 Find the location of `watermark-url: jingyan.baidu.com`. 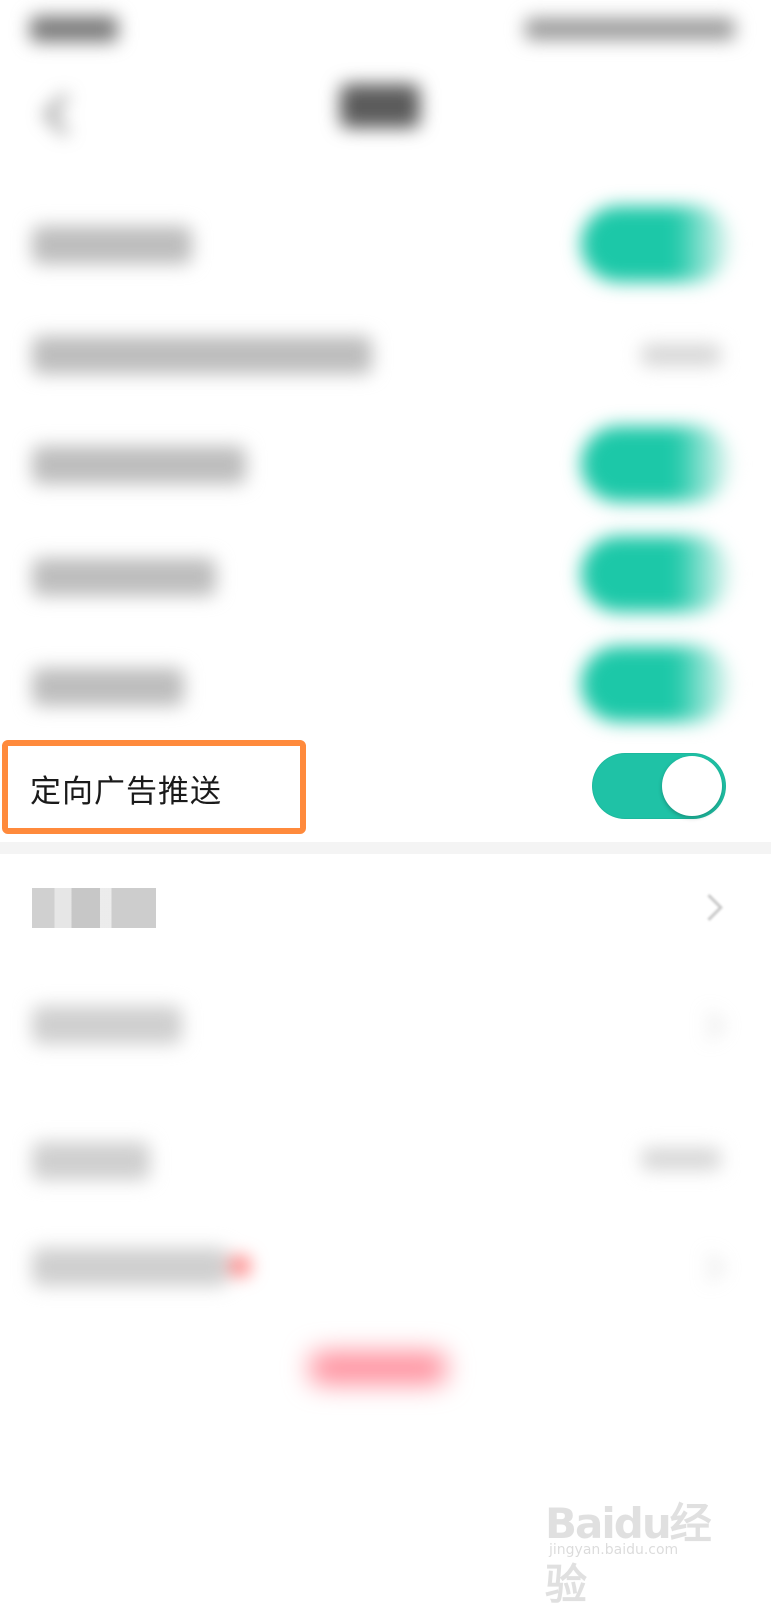

watermark-url: jingyan.baidu.com is located at coordinates (614, 1550).